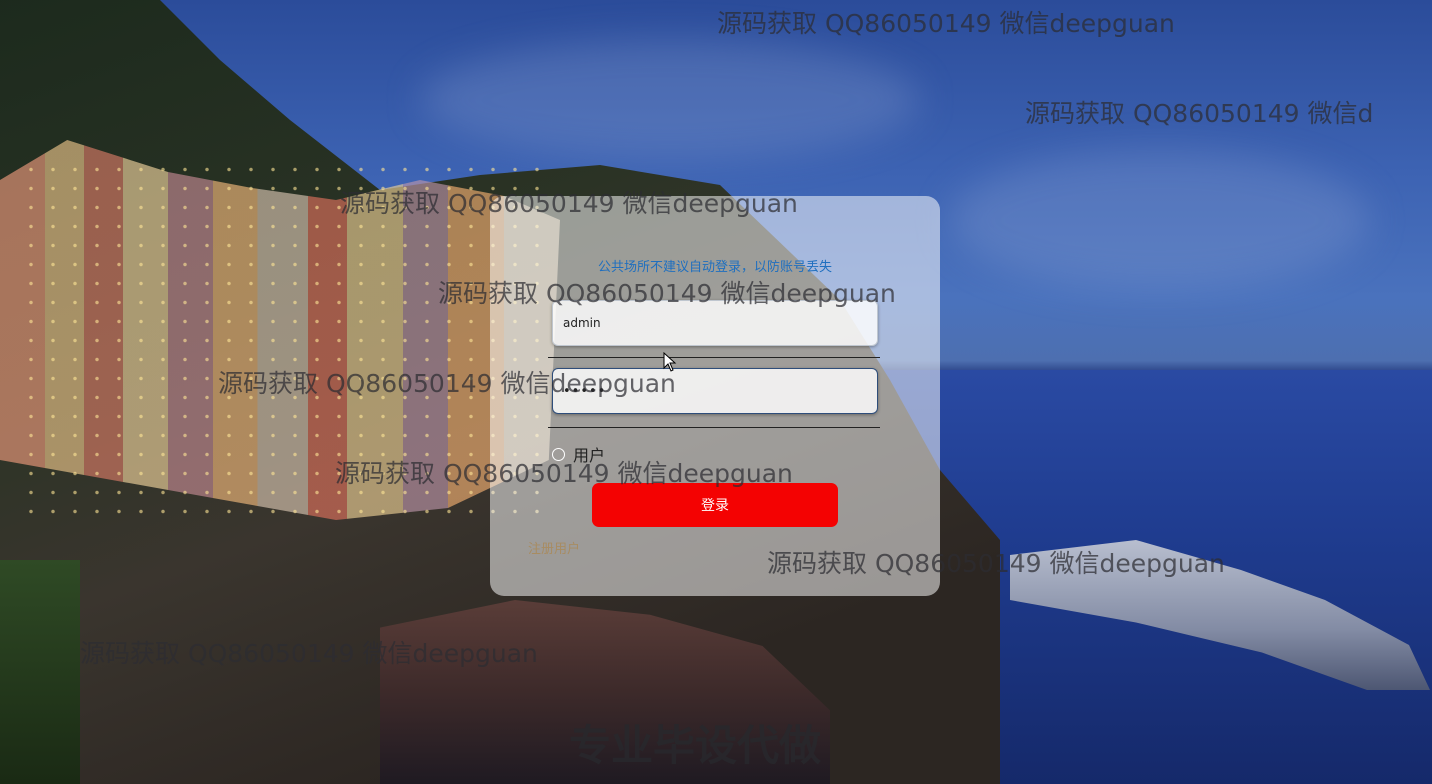 The image size is (1432, 784). Describe the element at coordinates (695, 745) in the screenshot. I see `footer-watermark: 专业毕设代做` at that location.